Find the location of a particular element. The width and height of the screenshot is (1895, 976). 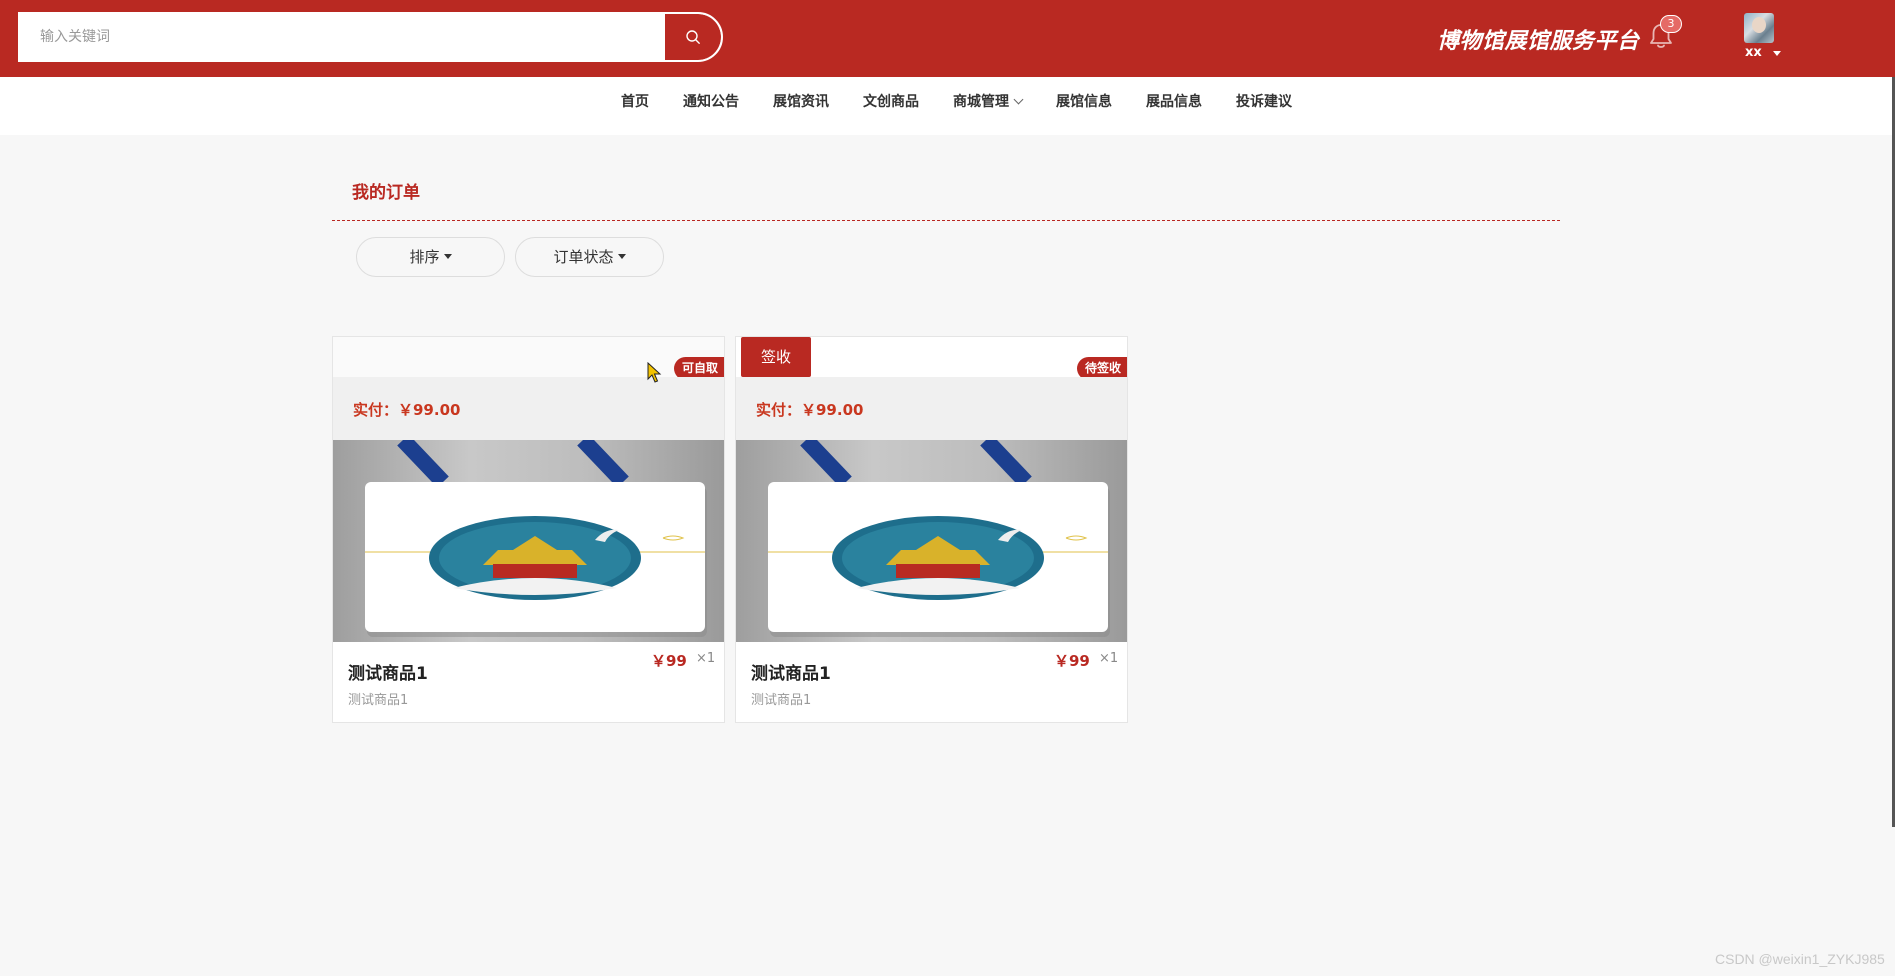

order-status-label: 订单状态 is located at coordinates (583, 257).